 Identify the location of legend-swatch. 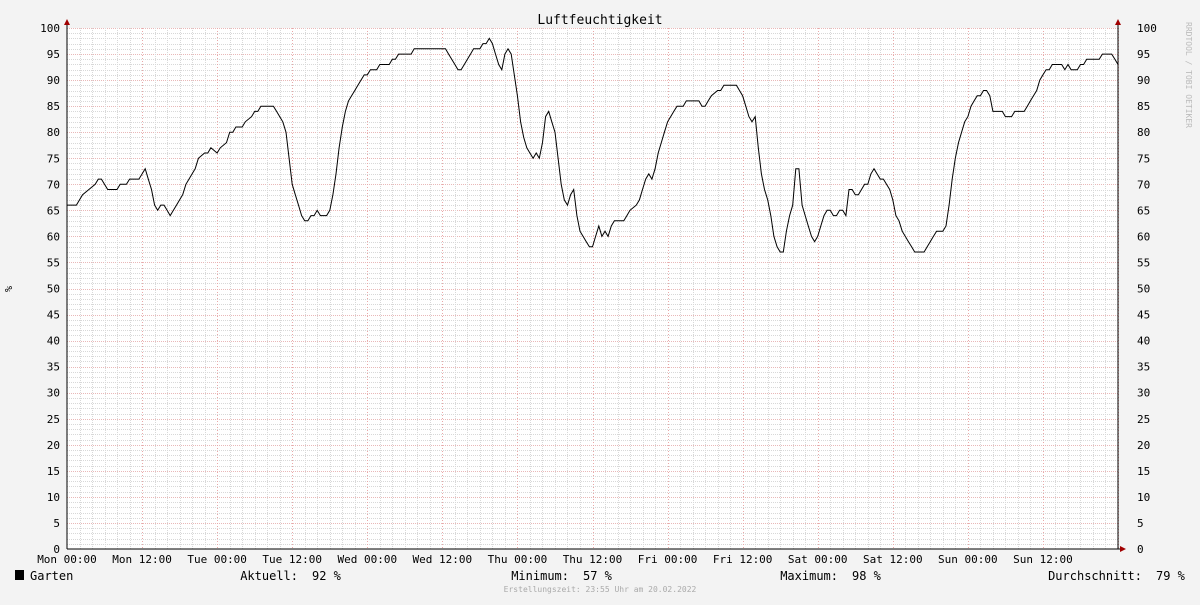
(19, 575).